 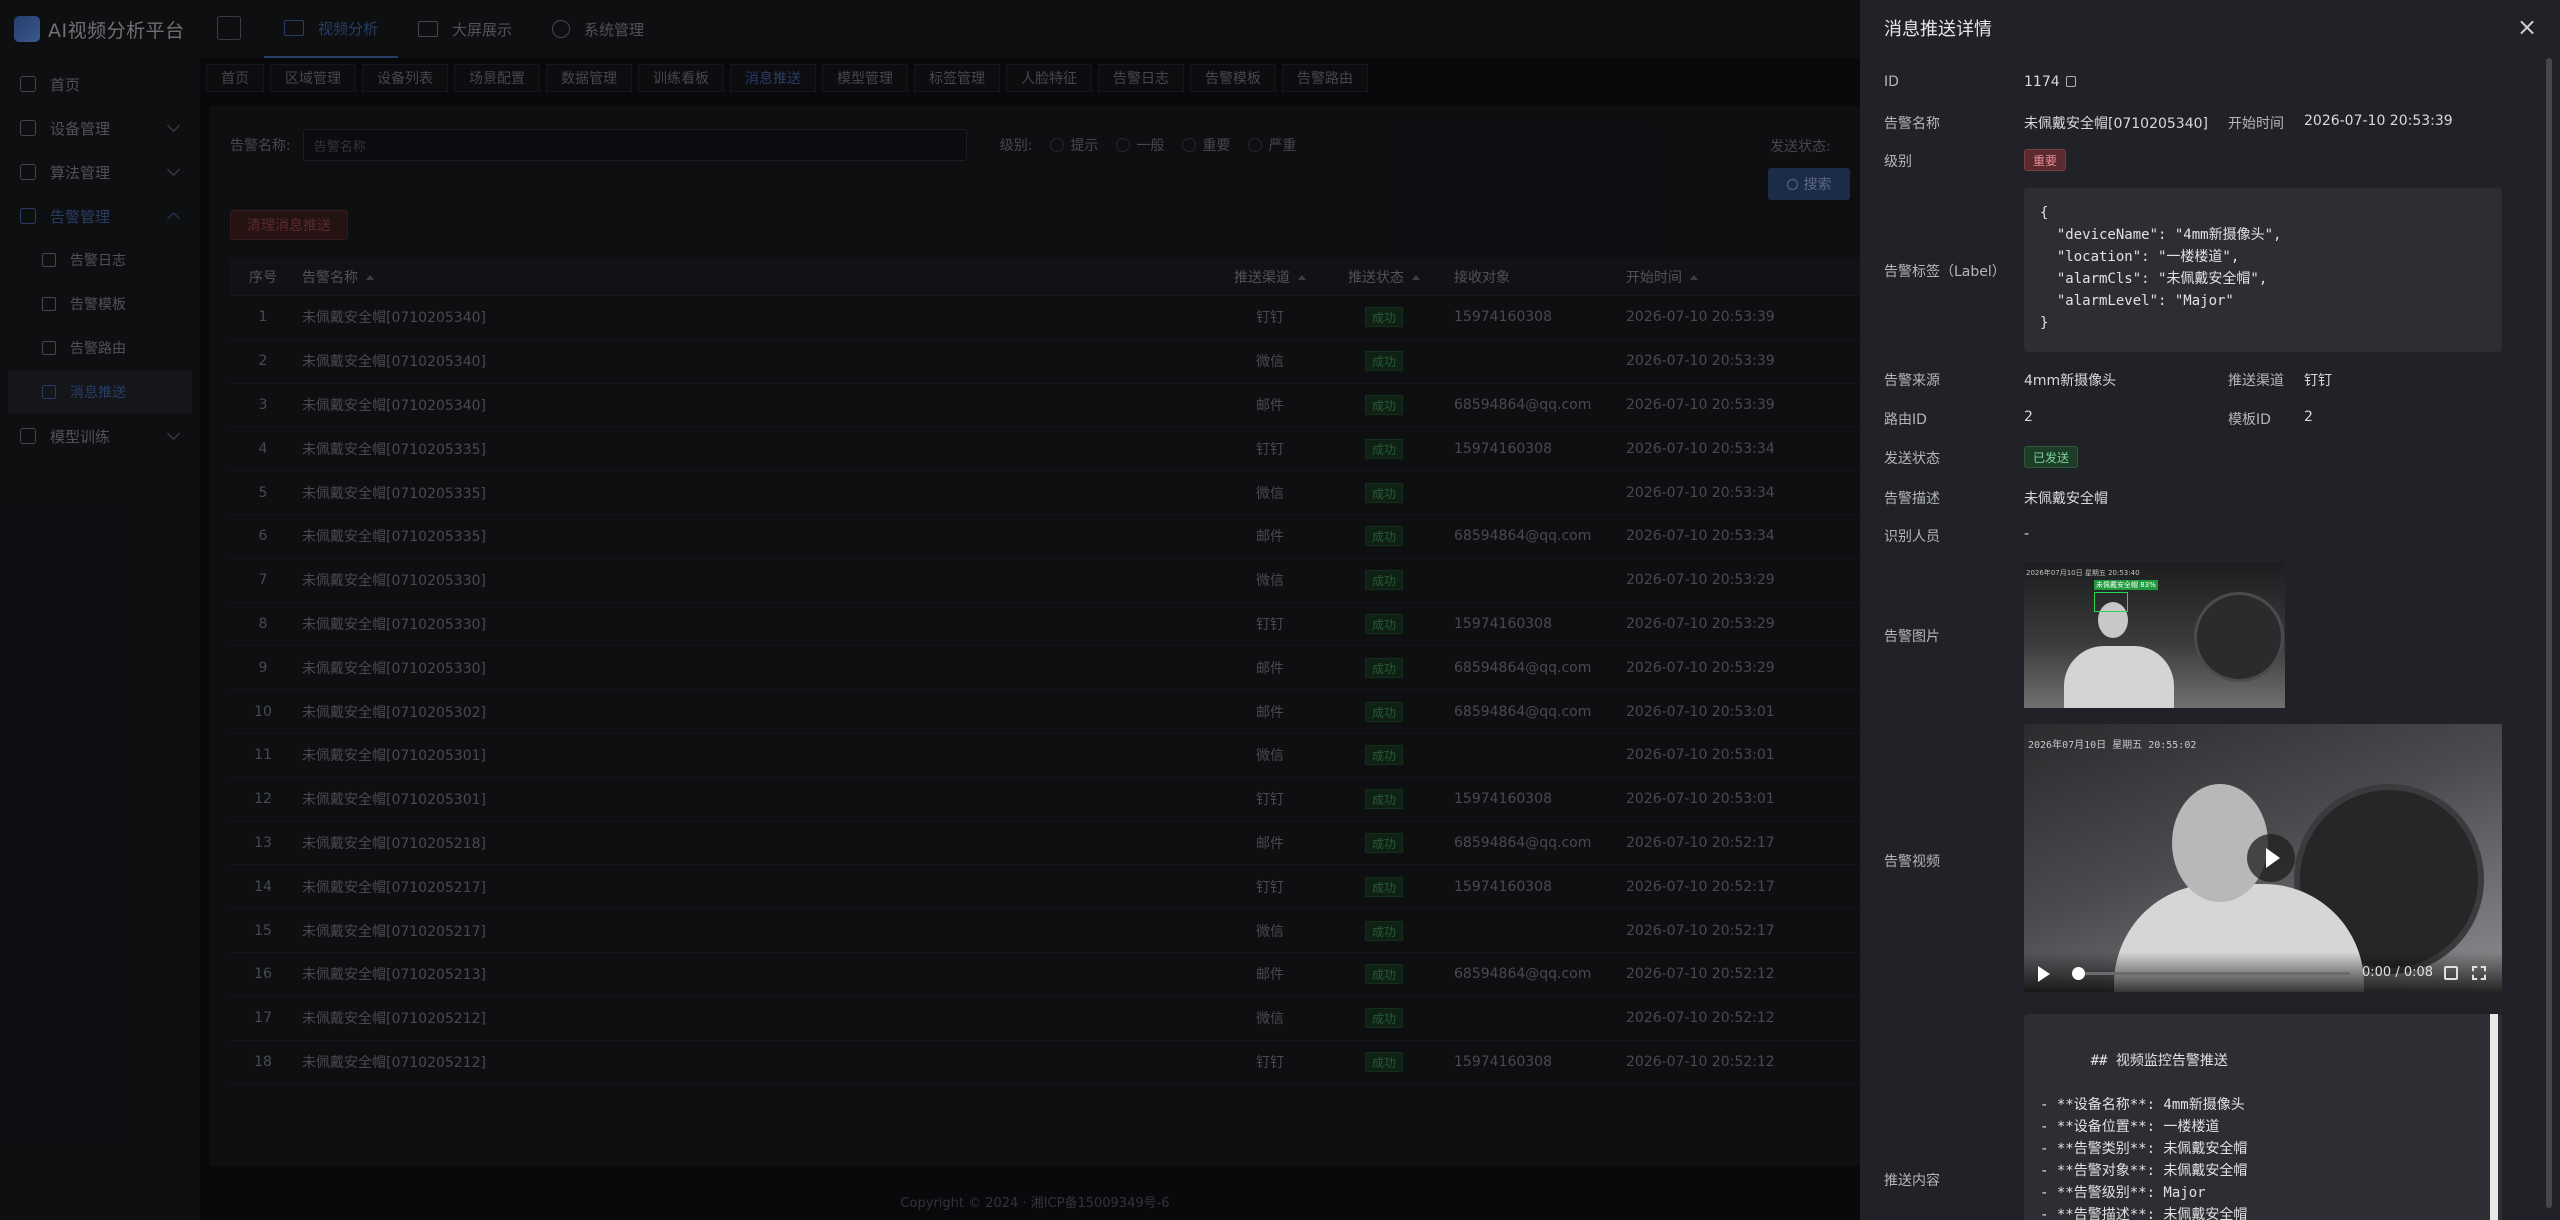 I want to click on source-value: 4mm新摄像头, so click(x=2070, y=381).